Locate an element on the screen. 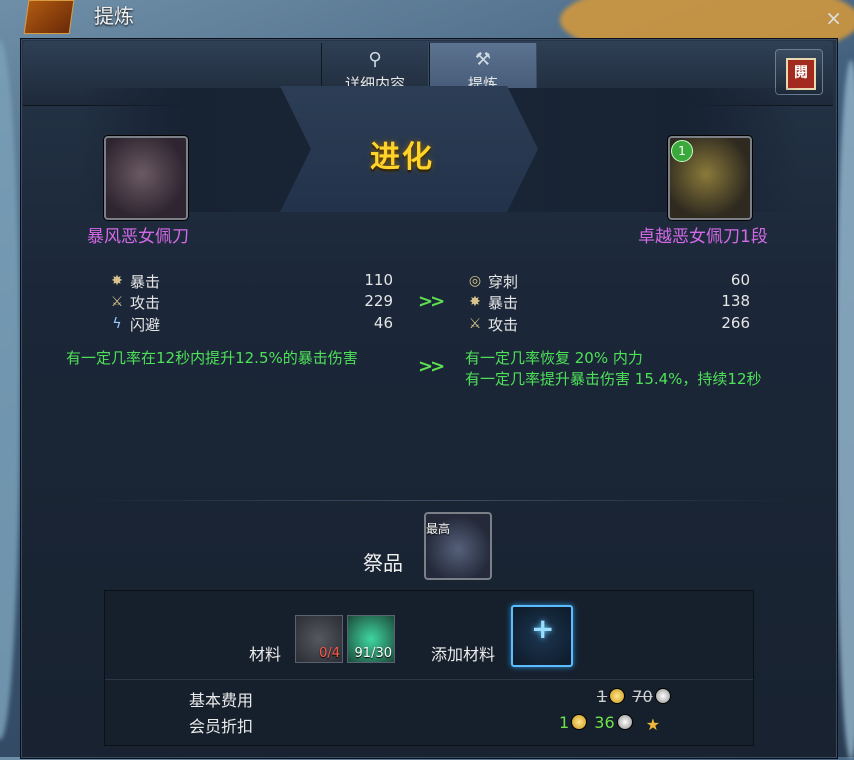 The image size is (854, 760). stat-value: 229 is located at coordinates (378, 301).